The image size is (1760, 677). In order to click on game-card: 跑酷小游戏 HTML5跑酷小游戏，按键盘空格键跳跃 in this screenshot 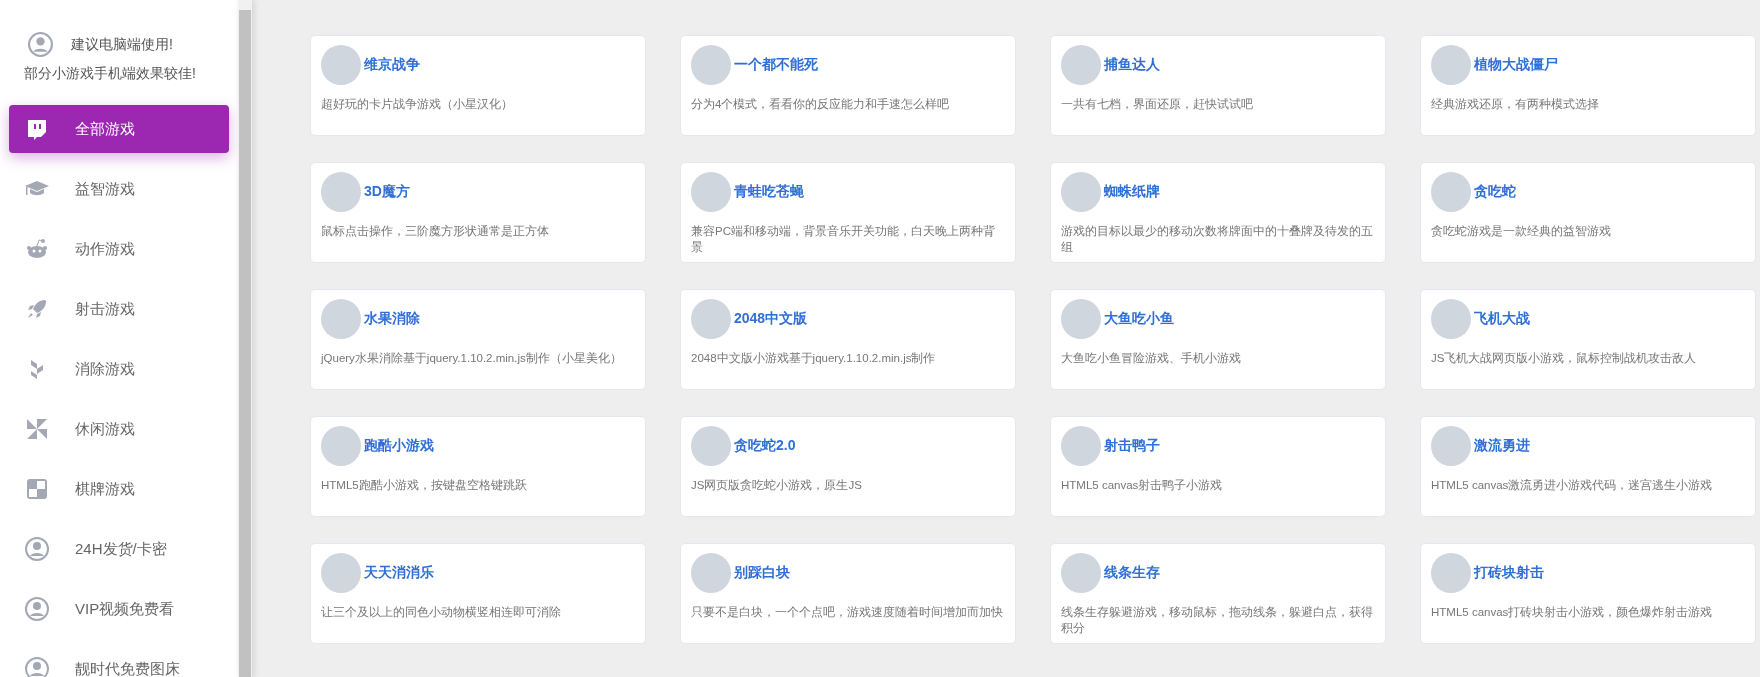, I will do `click(478, 466)`.